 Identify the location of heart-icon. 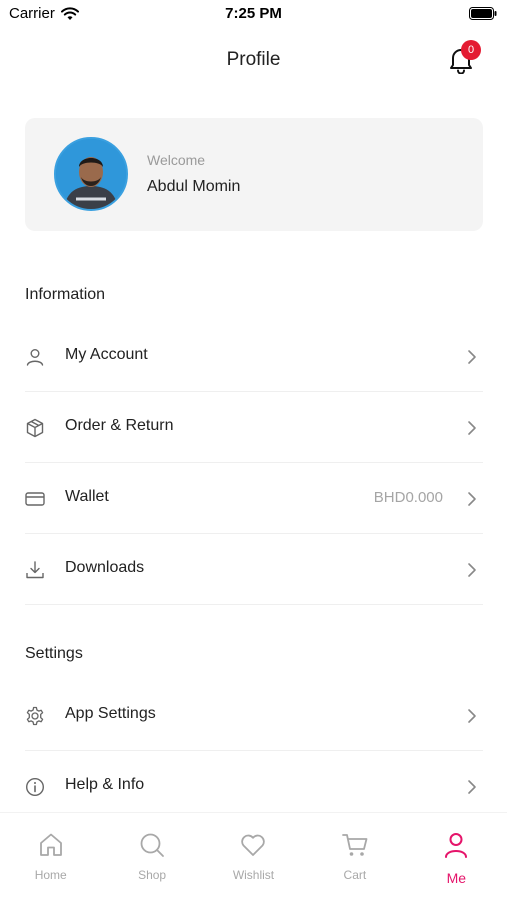
(253, 845).